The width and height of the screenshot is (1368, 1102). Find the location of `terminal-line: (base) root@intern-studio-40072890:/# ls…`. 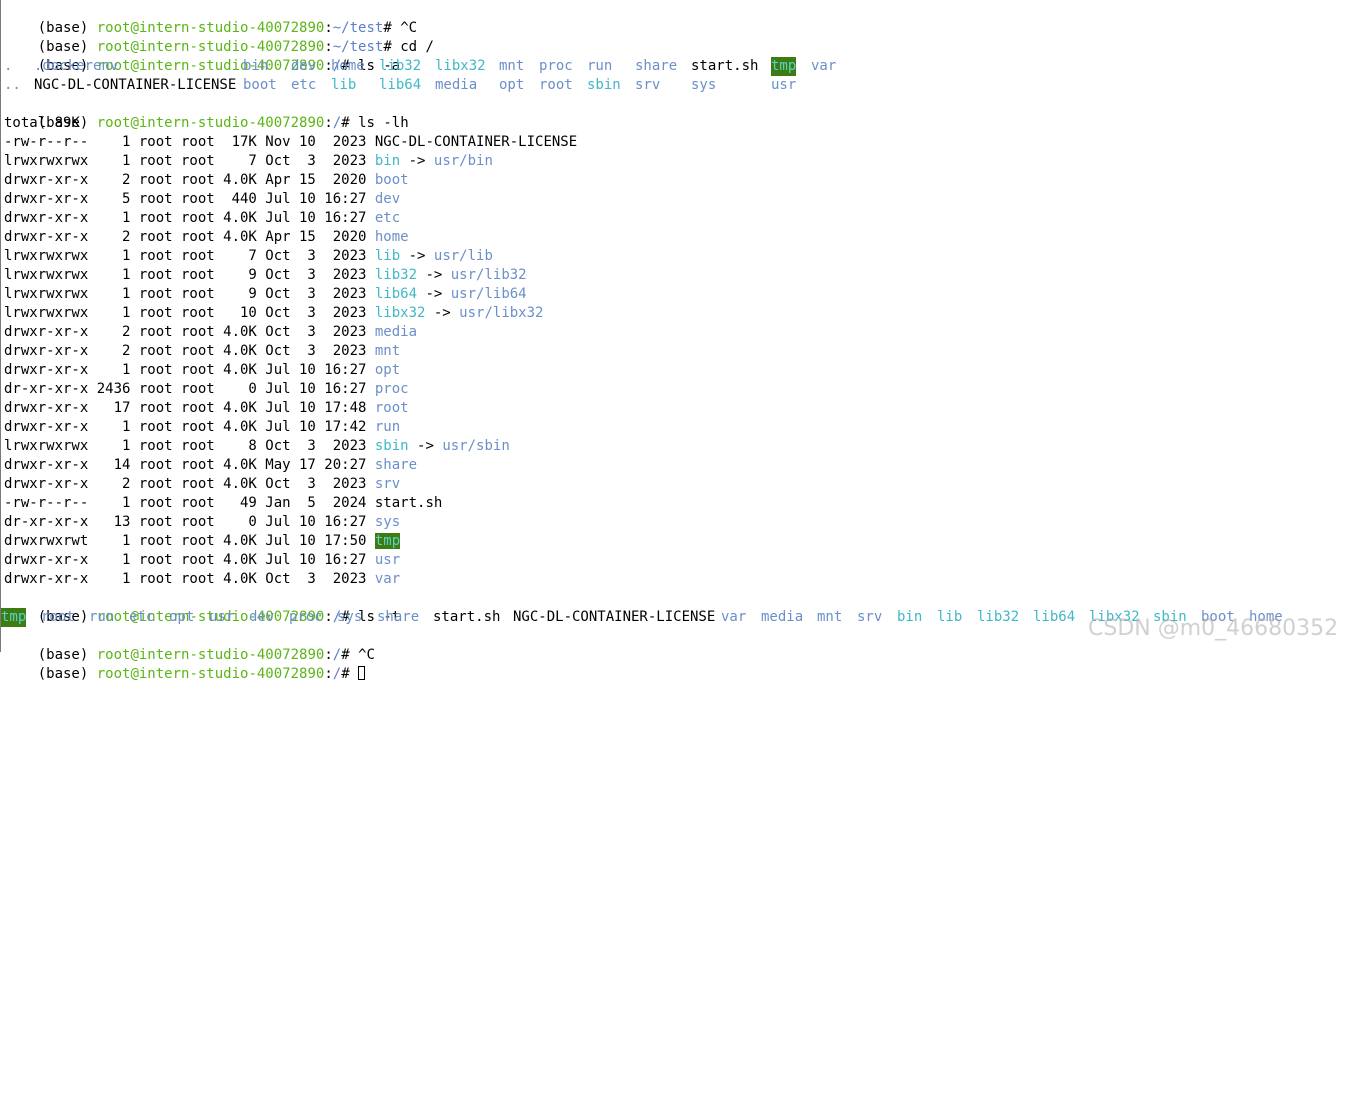

terminal-line: (base) root@intern-studio-40072890:/# ls… is located at coordinates (219, 617).